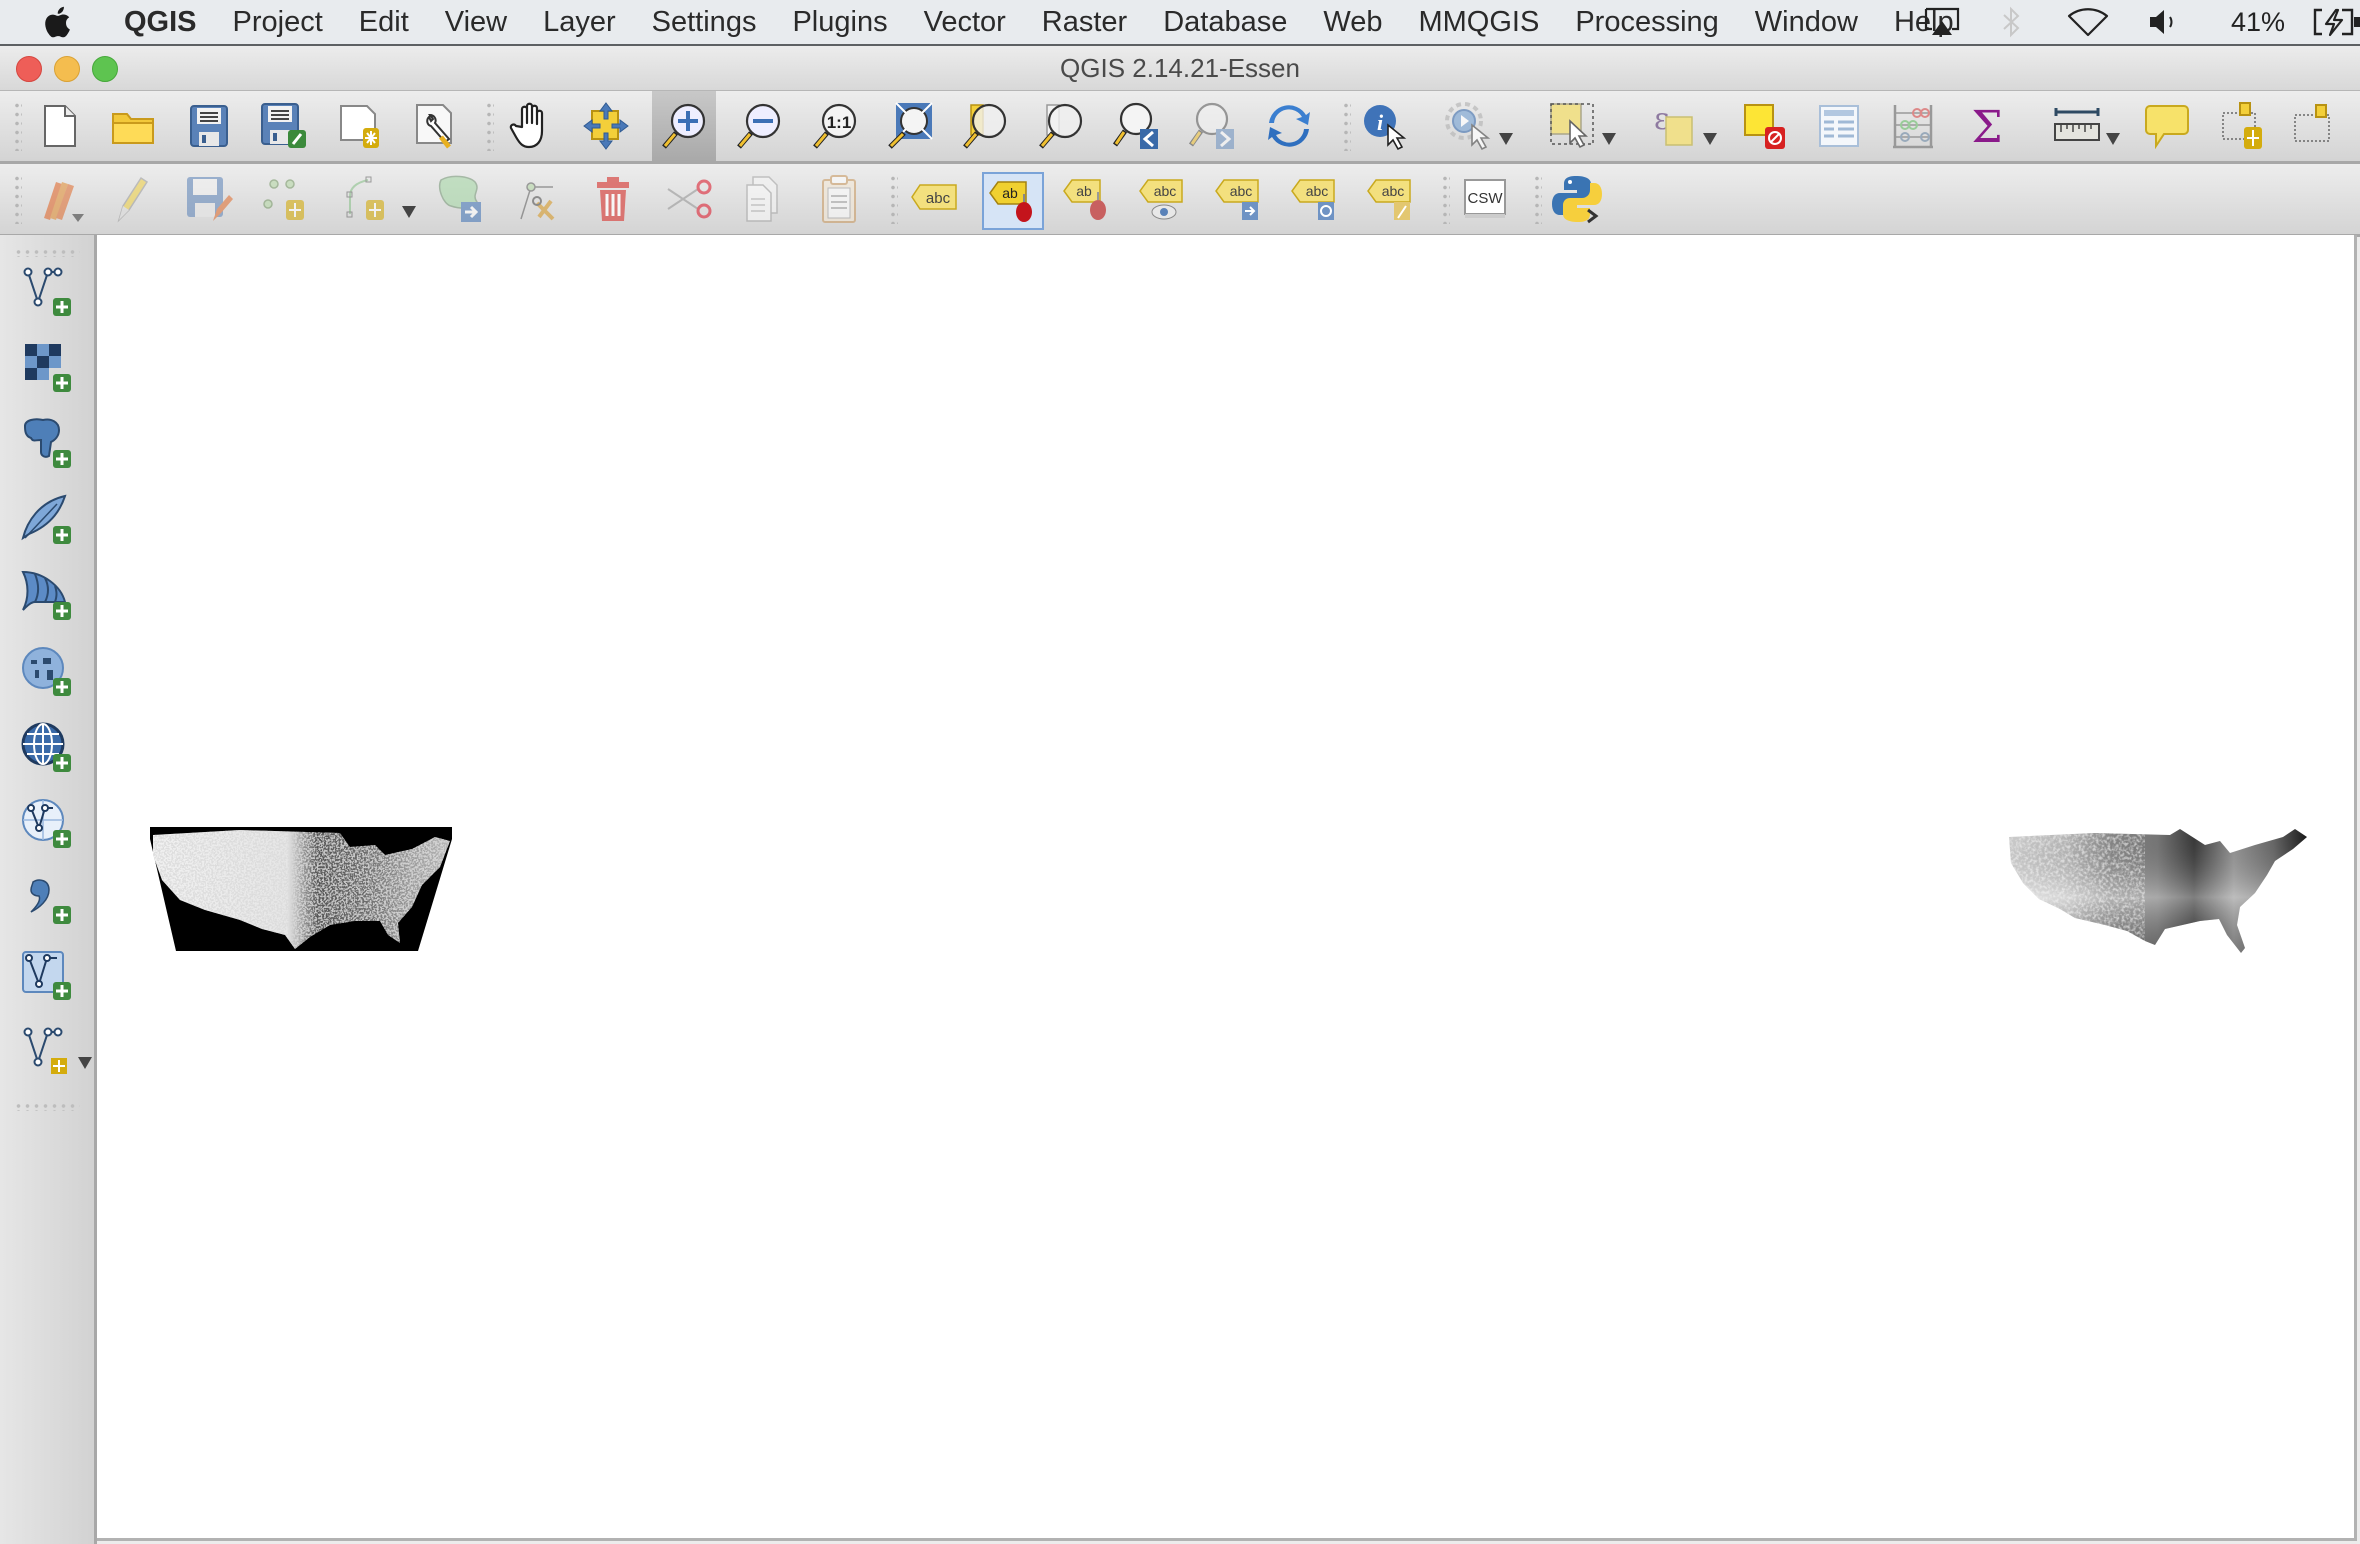 The image size is (2360, 1544). I want to click on deselect-features-button, so click(1765, 126).